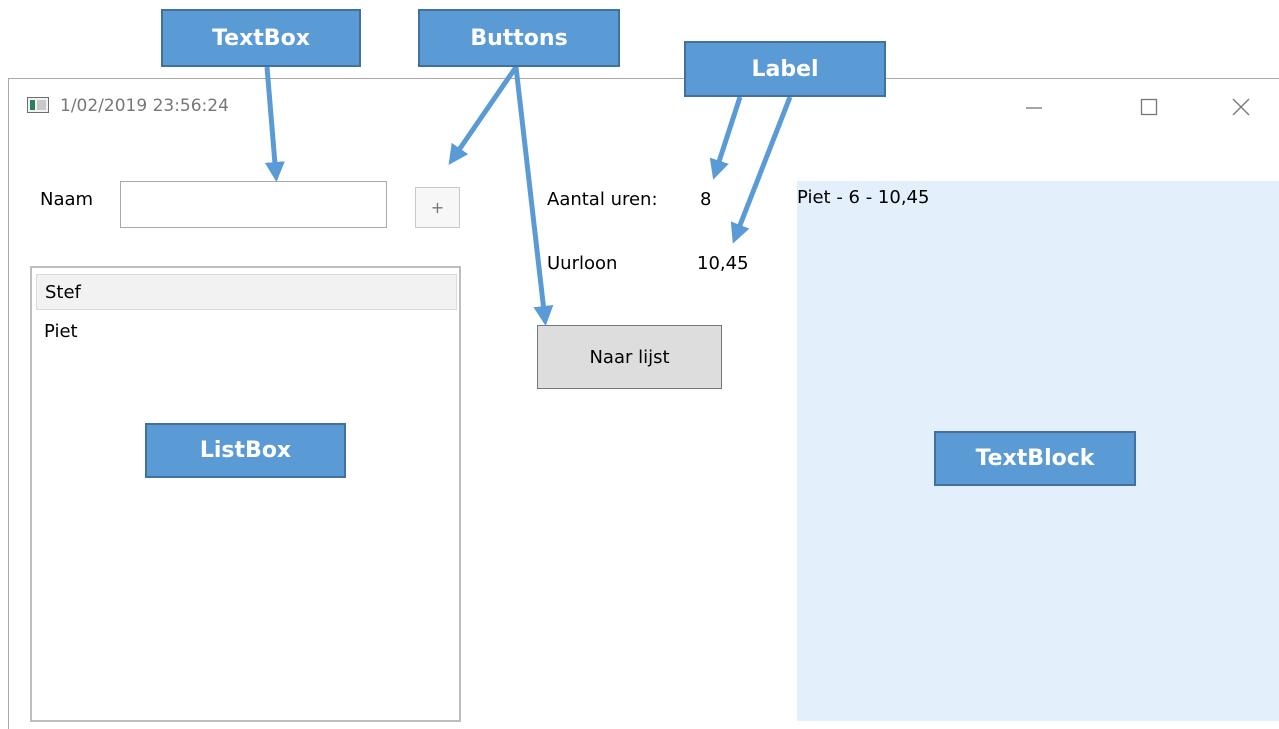 This screenshot has width=1279, height=729. What do you see at coordinates (38, 105) in the screenshot?
I see `app-icon` at bounding box center [38, 105].